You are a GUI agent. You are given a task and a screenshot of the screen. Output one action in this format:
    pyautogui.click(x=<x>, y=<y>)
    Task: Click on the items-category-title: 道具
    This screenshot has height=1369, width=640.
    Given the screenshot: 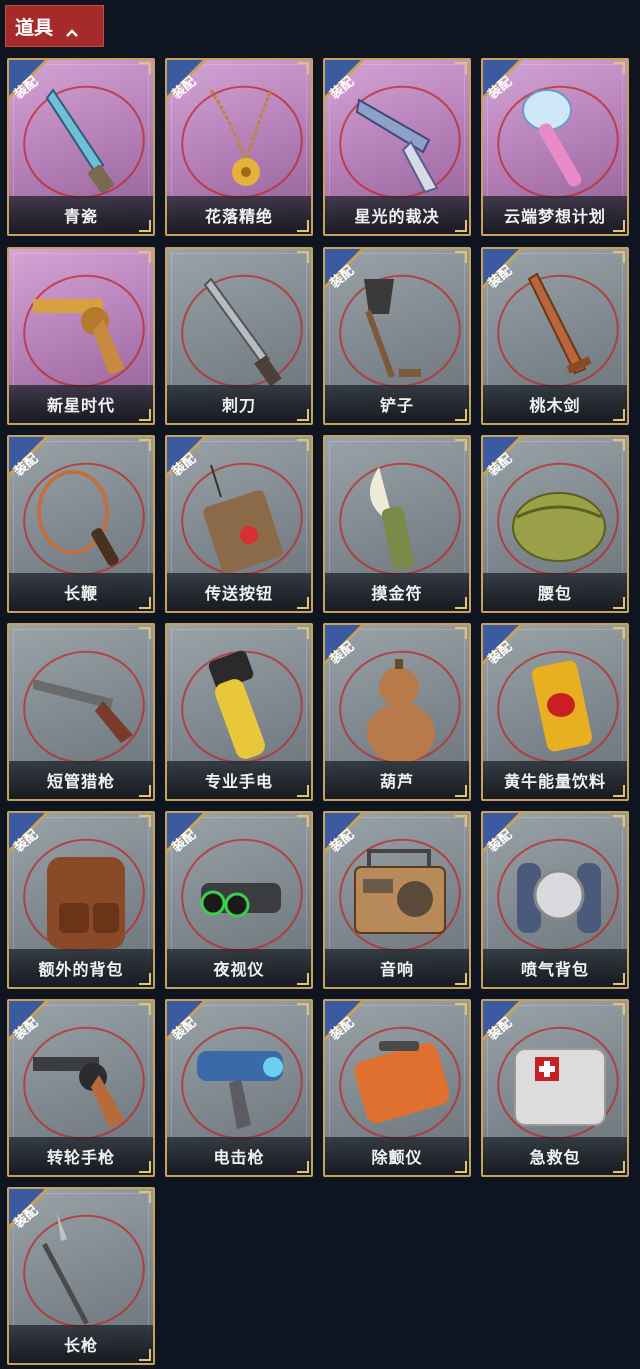 What is the action you would take?
    pyautogui.click(x=34, y=27)
    